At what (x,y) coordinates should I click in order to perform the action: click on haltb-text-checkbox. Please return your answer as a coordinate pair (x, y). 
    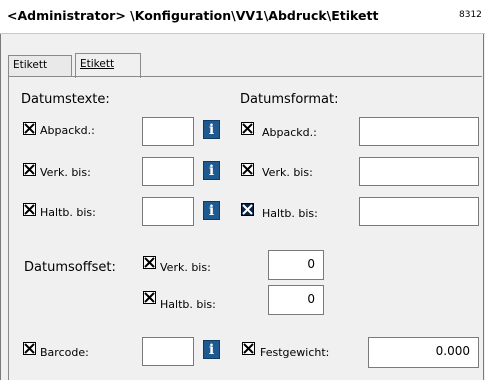
    Looking at the image, I should click on (29, 209).